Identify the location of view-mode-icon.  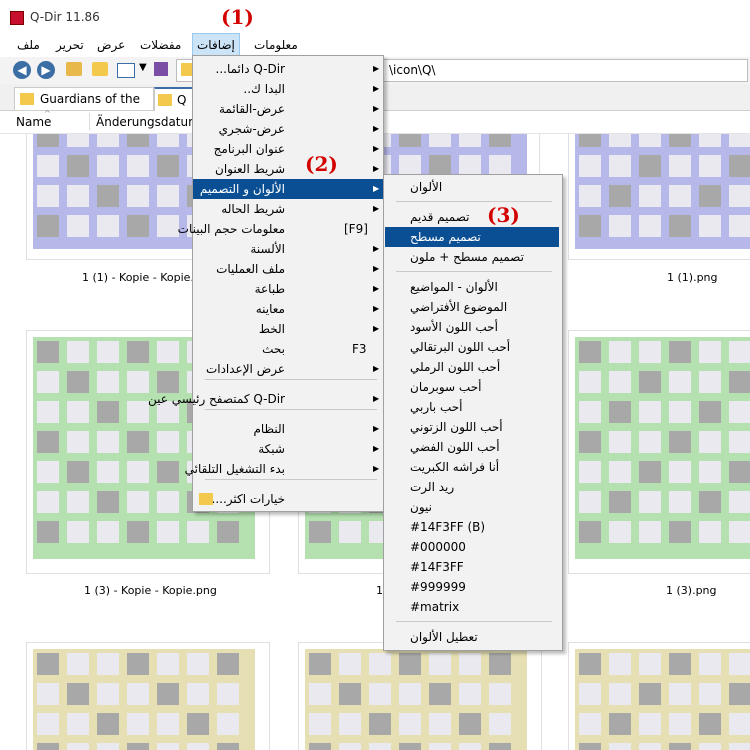
(126, 70).